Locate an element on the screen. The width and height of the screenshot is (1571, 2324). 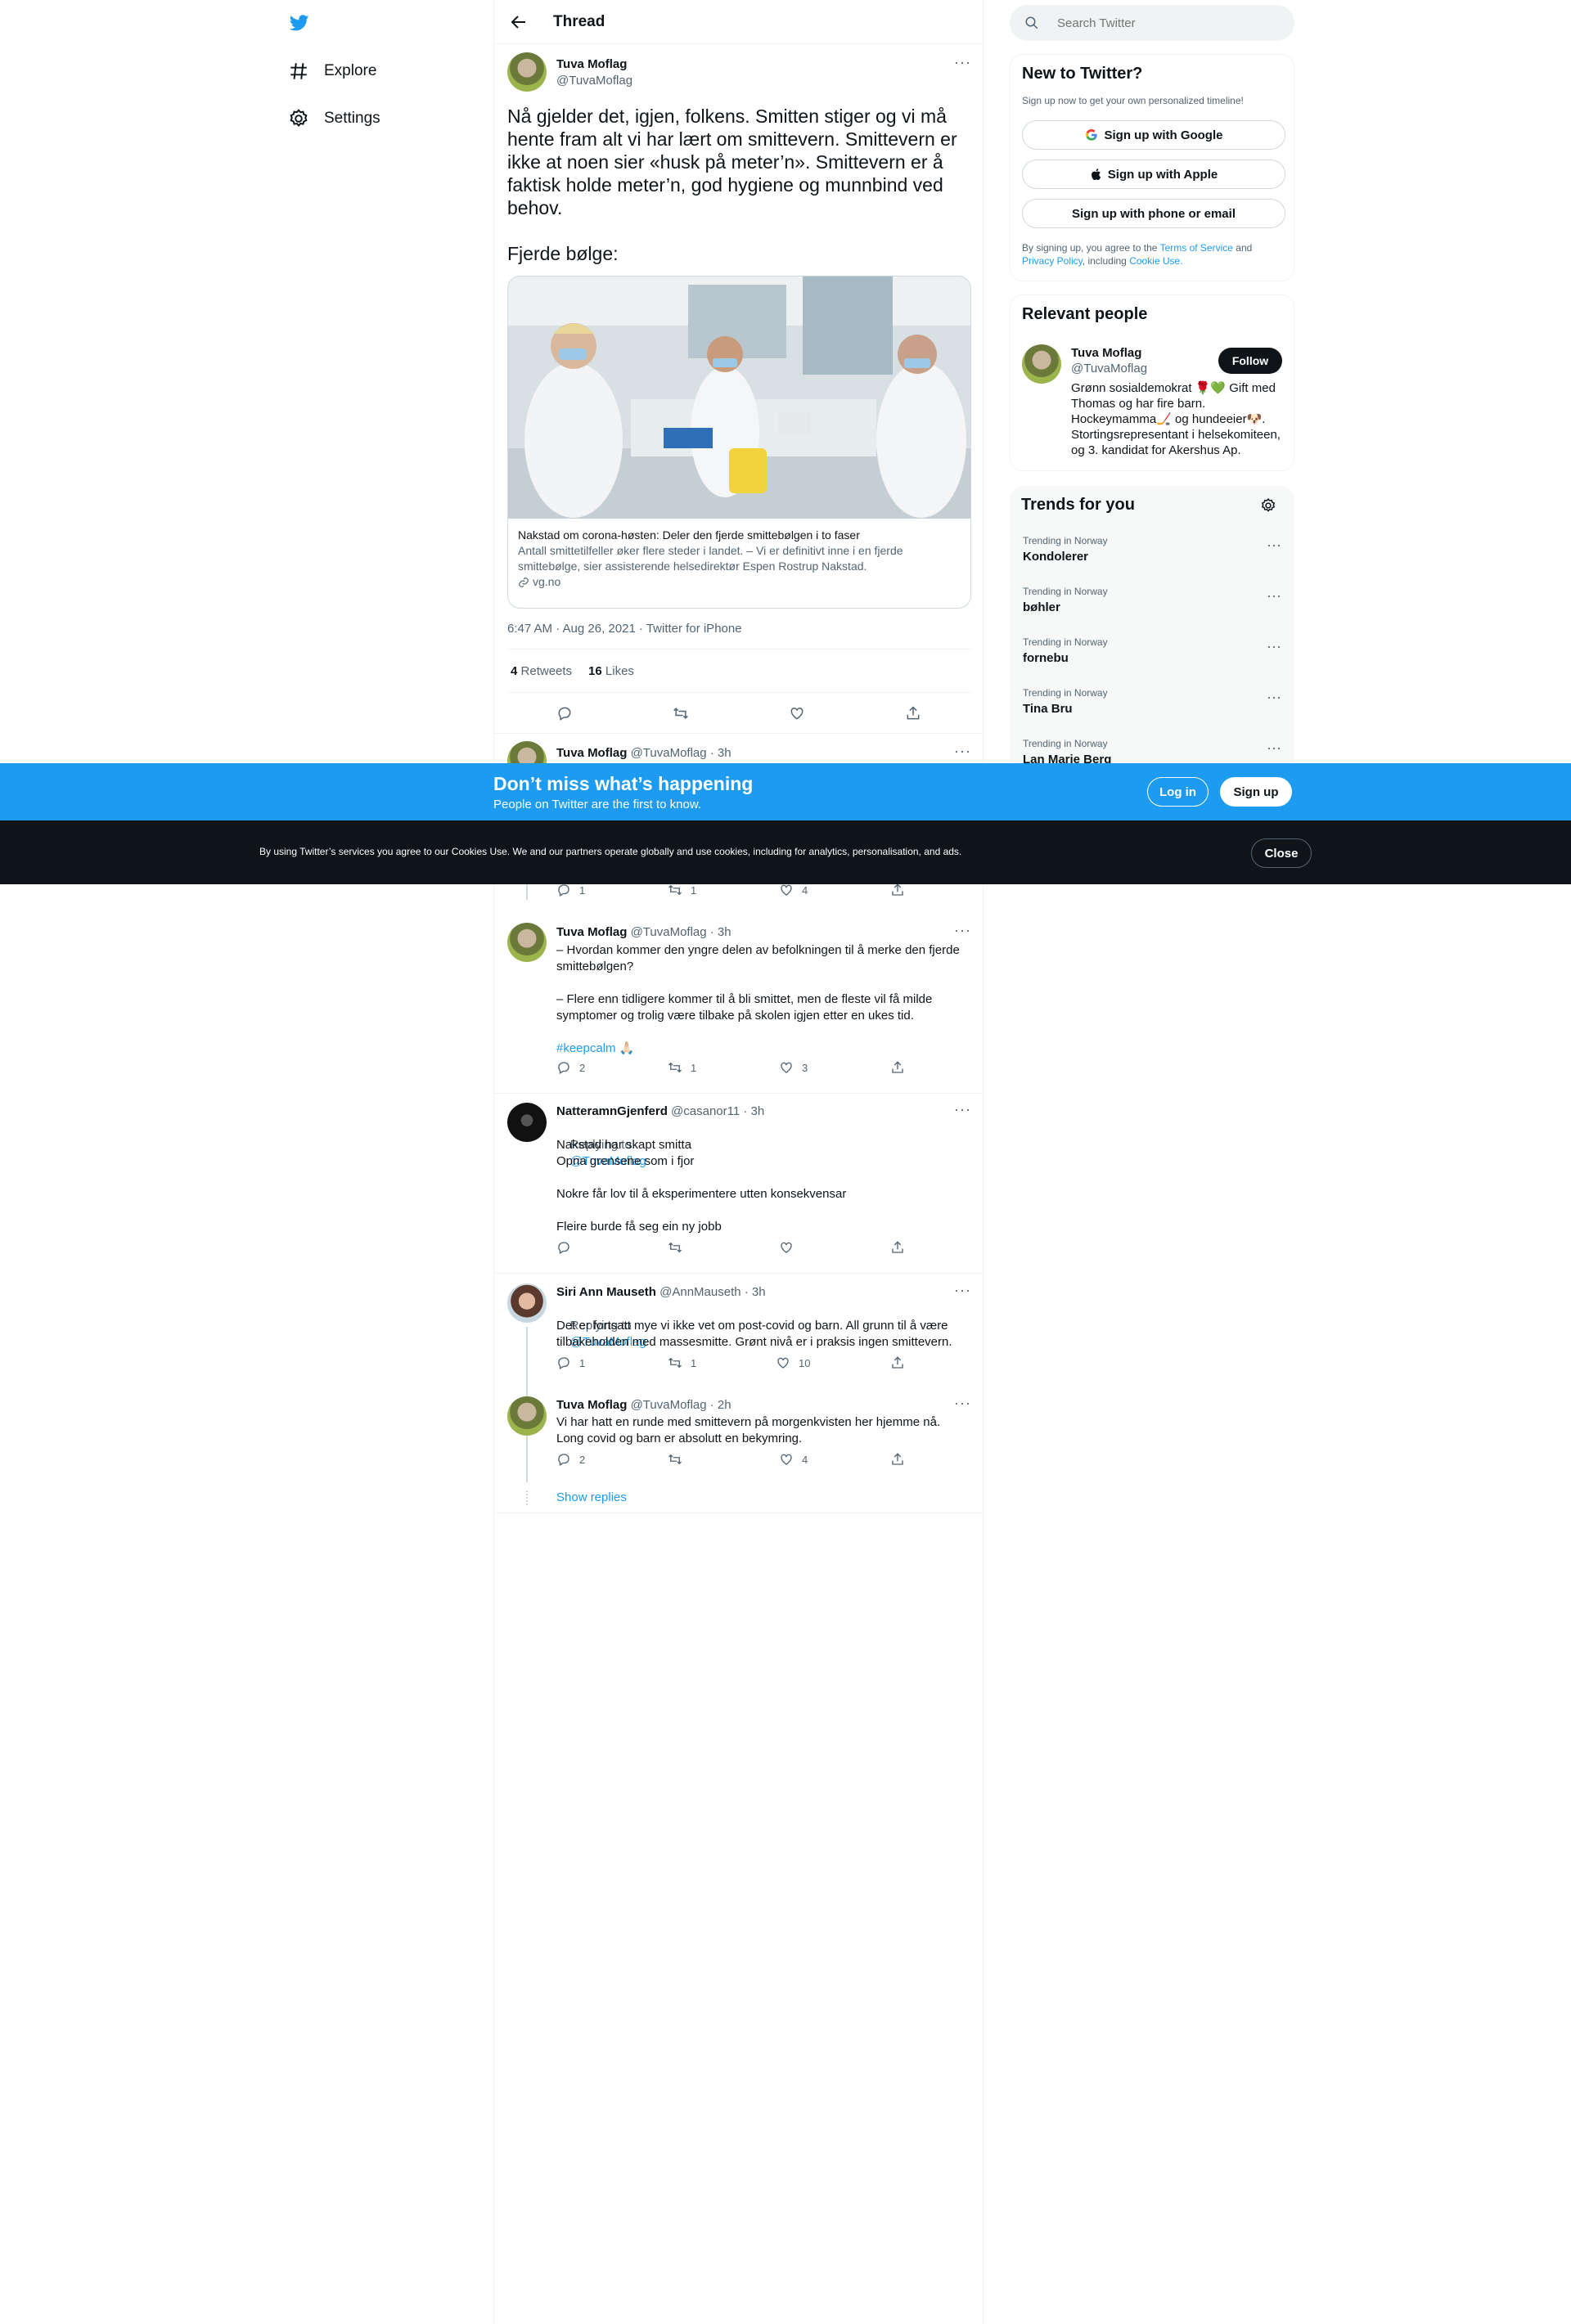
arrow-left-icon is located at coordinates (519, 22).